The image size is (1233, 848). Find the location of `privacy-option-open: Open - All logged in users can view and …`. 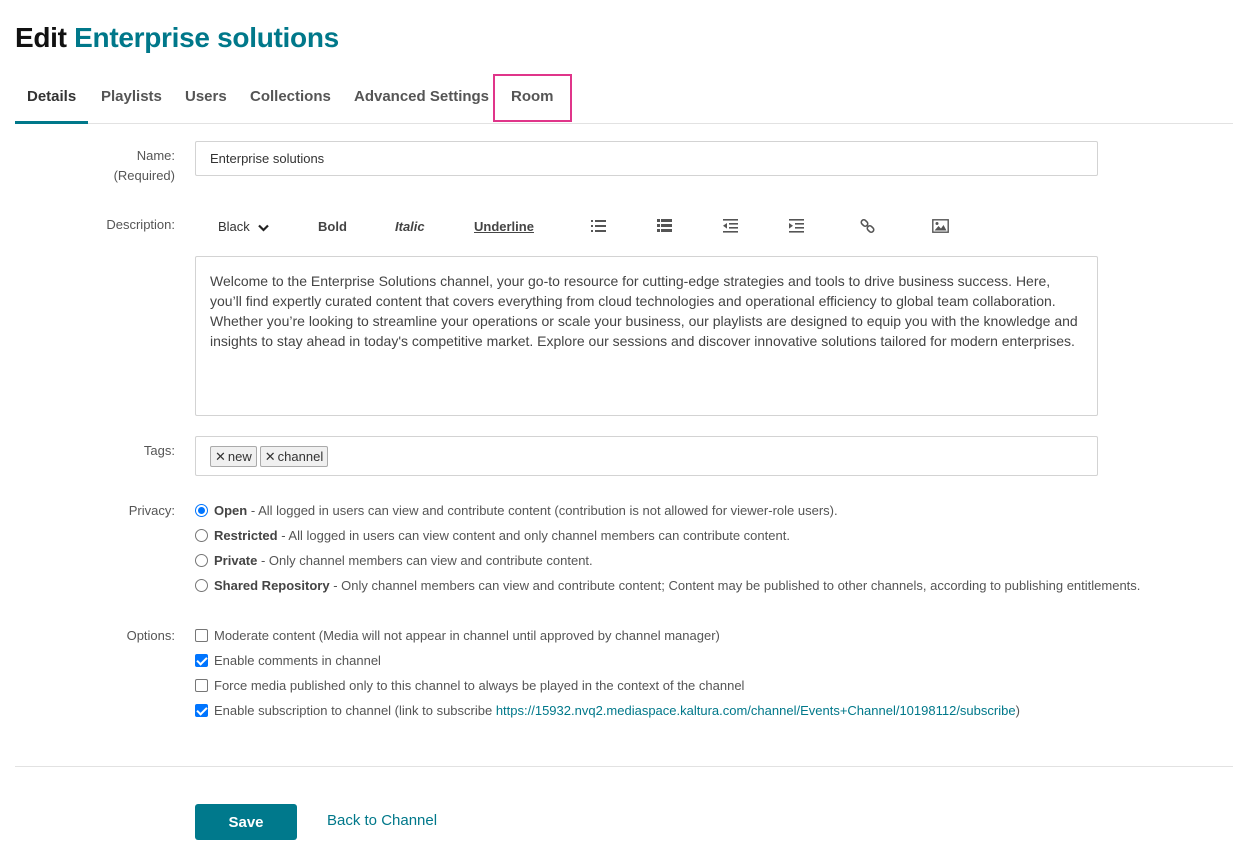

privacy-option-open: Open - All logged in users can view and … is located at coordinates (516, 511).